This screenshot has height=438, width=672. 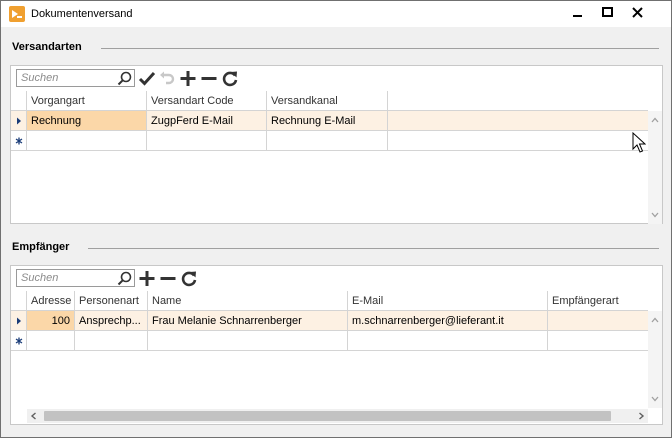 I want to click on minimize-button, so click(x=578, y=13).